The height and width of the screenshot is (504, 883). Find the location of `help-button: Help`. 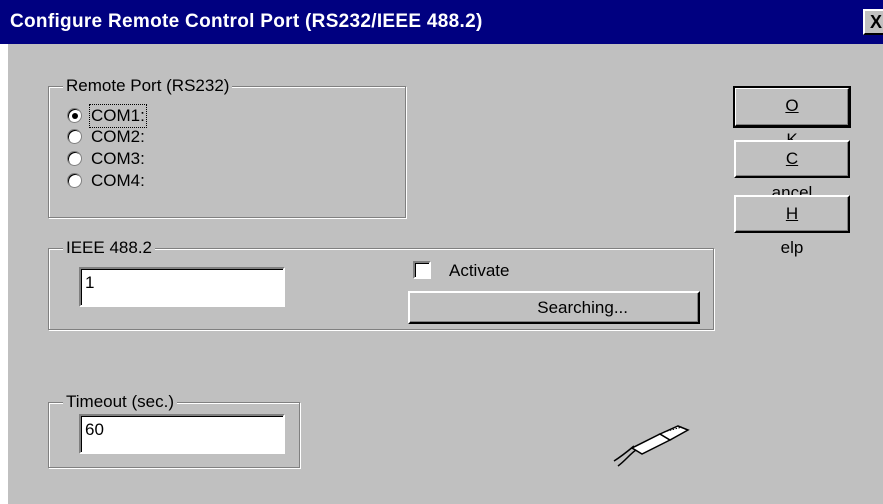

help-button: Help is located at coordinates (792, 226).